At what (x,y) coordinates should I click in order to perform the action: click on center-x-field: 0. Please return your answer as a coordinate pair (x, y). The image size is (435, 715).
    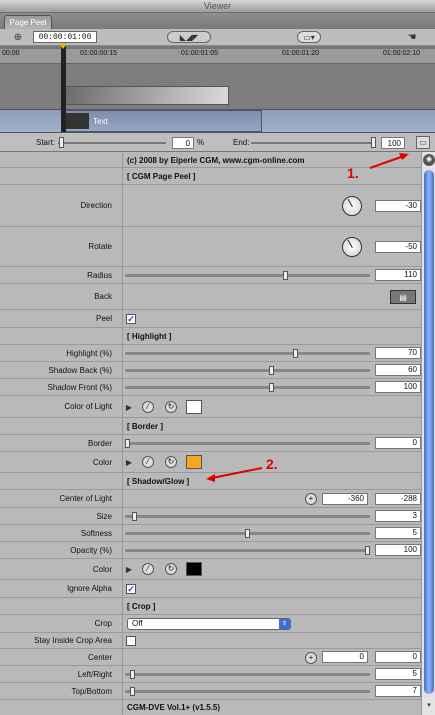
    Looking at the image, I should click on (345, 657).